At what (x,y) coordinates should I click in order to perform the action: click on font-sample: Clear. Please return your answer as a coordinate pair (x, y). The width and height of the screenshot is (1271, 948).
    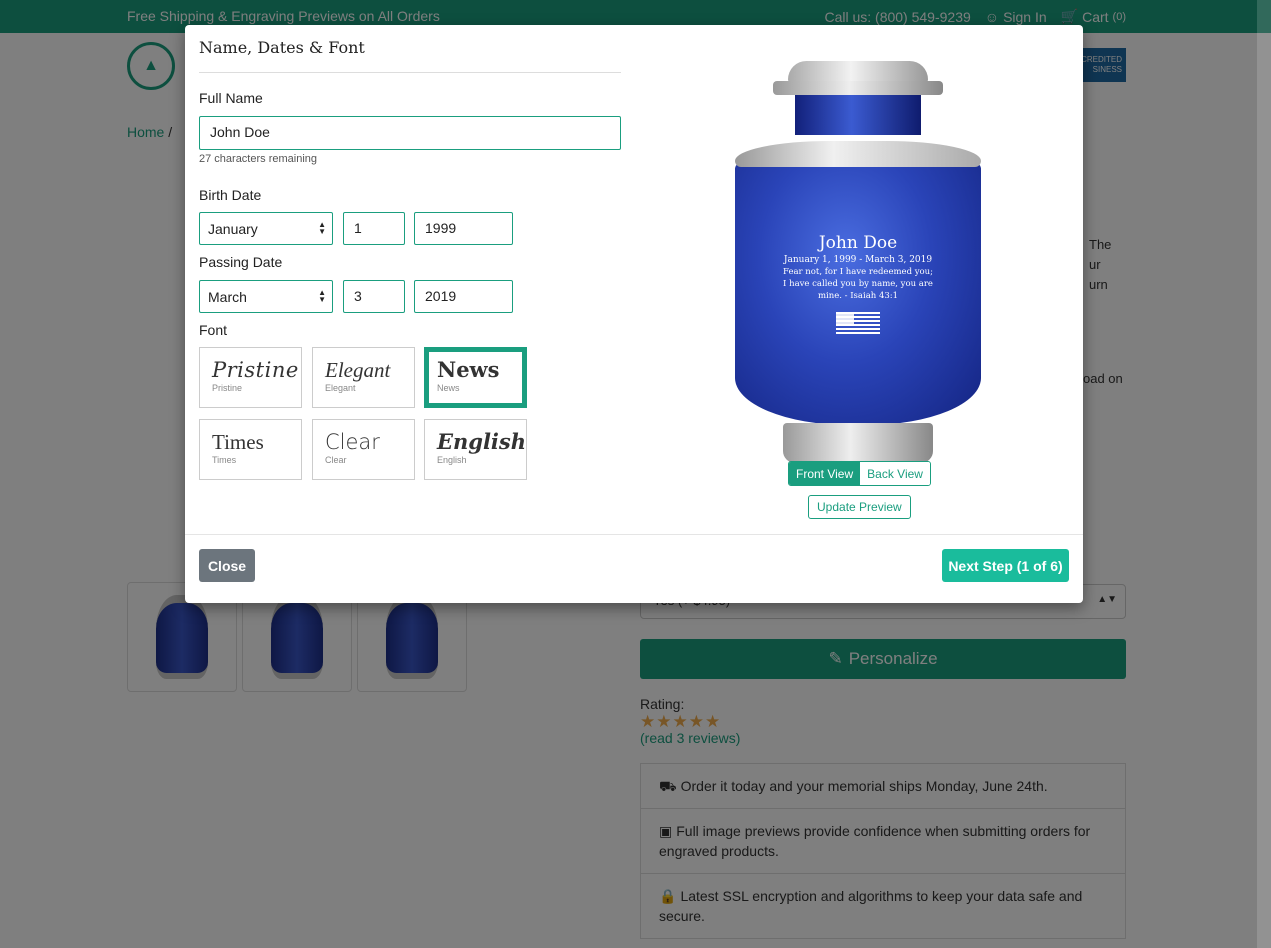
    Looking at the image, I should click on (352, 442).